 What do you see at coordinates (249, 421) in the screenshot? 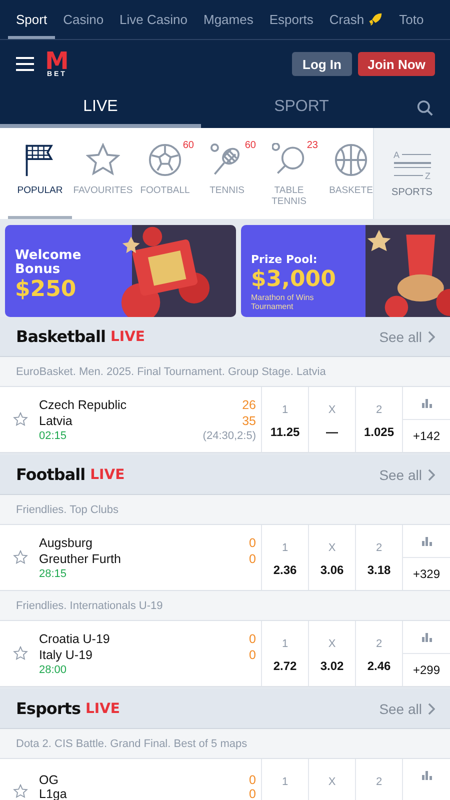
I see `team-score: 35` at bounding box center [249, 421].